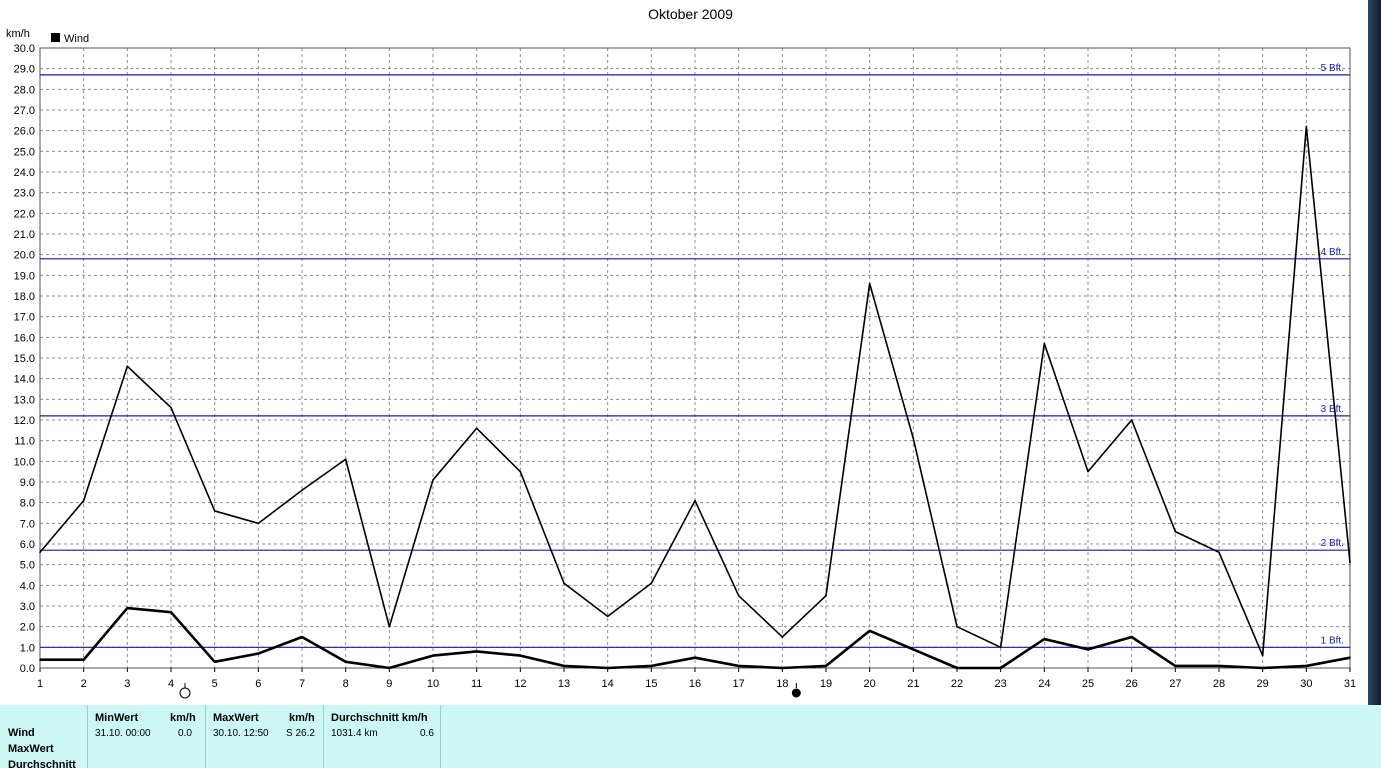 The height and width of the screenshot is (771, 1381). I want to click on x-tick-label: 4, so click(171, 684).